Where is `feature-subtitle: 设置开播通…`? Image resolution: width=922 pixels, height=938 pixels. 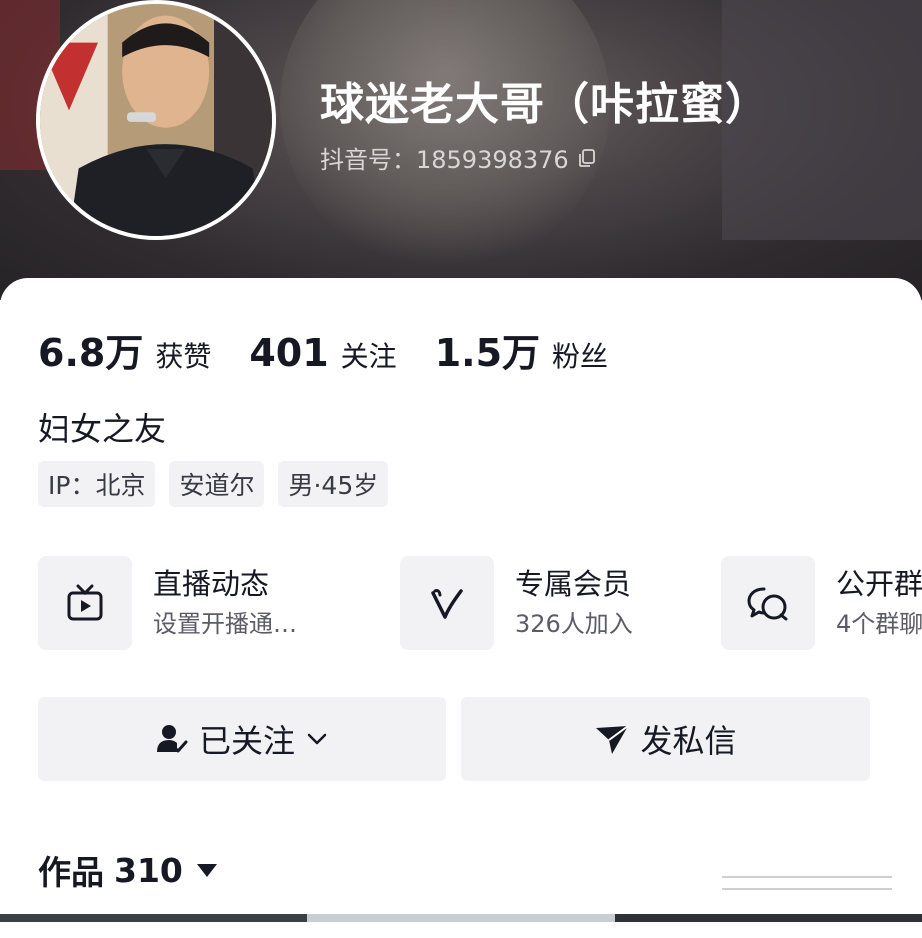 feature-subtitle: 设置开播通… is located at coordinates (225, 624).